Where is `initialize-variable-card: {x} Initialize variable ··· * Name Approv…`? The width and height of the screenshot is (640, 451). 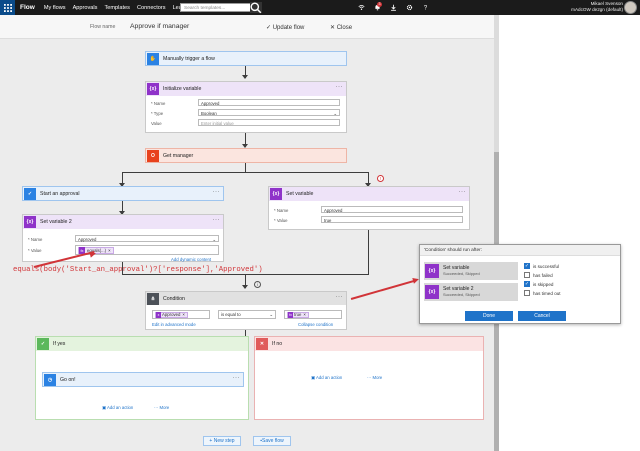 initialize-variable-card: {x} Initialize variable ··· * Name Approv… is located at coordinates (246, 107).